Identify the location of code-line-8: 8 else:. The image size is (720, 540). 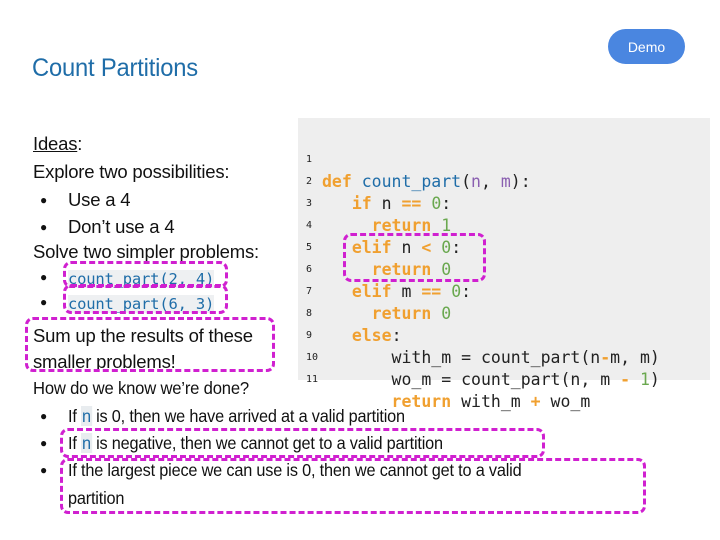
(350, 313).